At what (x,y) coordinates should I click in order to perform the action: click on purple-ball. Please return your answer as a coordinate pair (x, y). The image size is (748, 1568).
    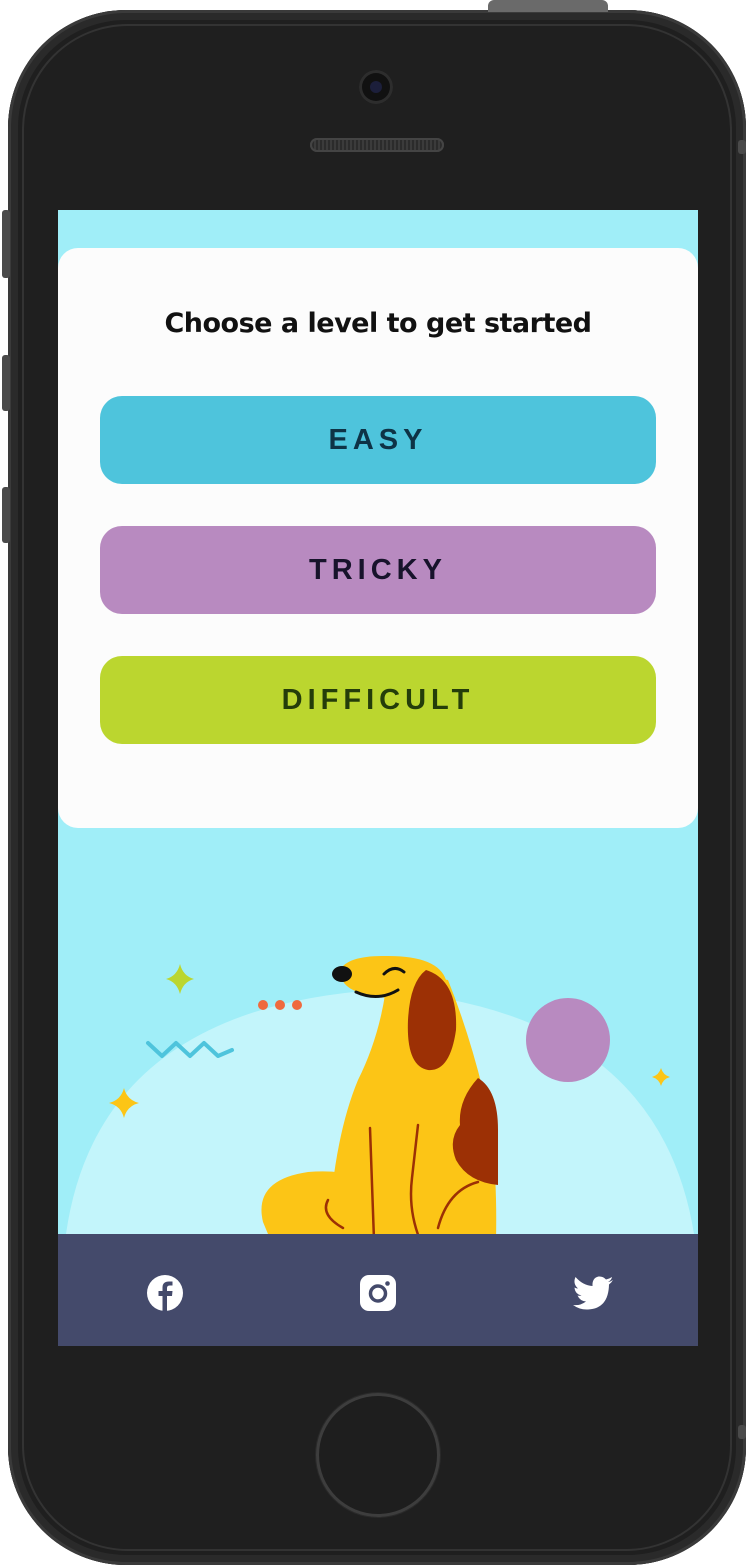
    Looking at the image, I should click on (568, 1040).